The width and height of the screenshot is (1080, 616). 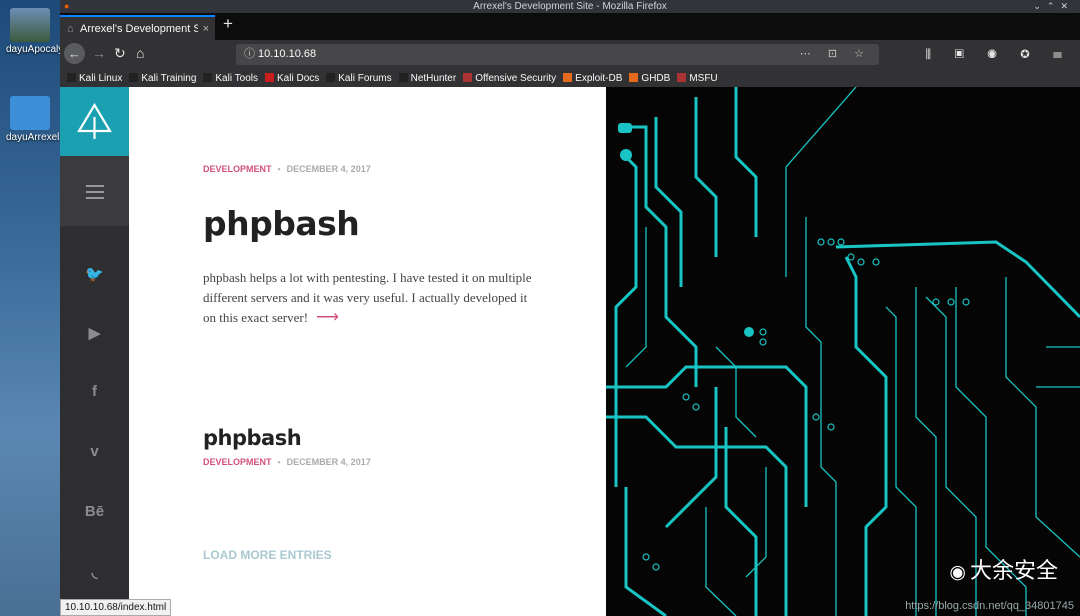 I want to click on tab-title: Arrexel's Development Site, so click(x=139, y=29).